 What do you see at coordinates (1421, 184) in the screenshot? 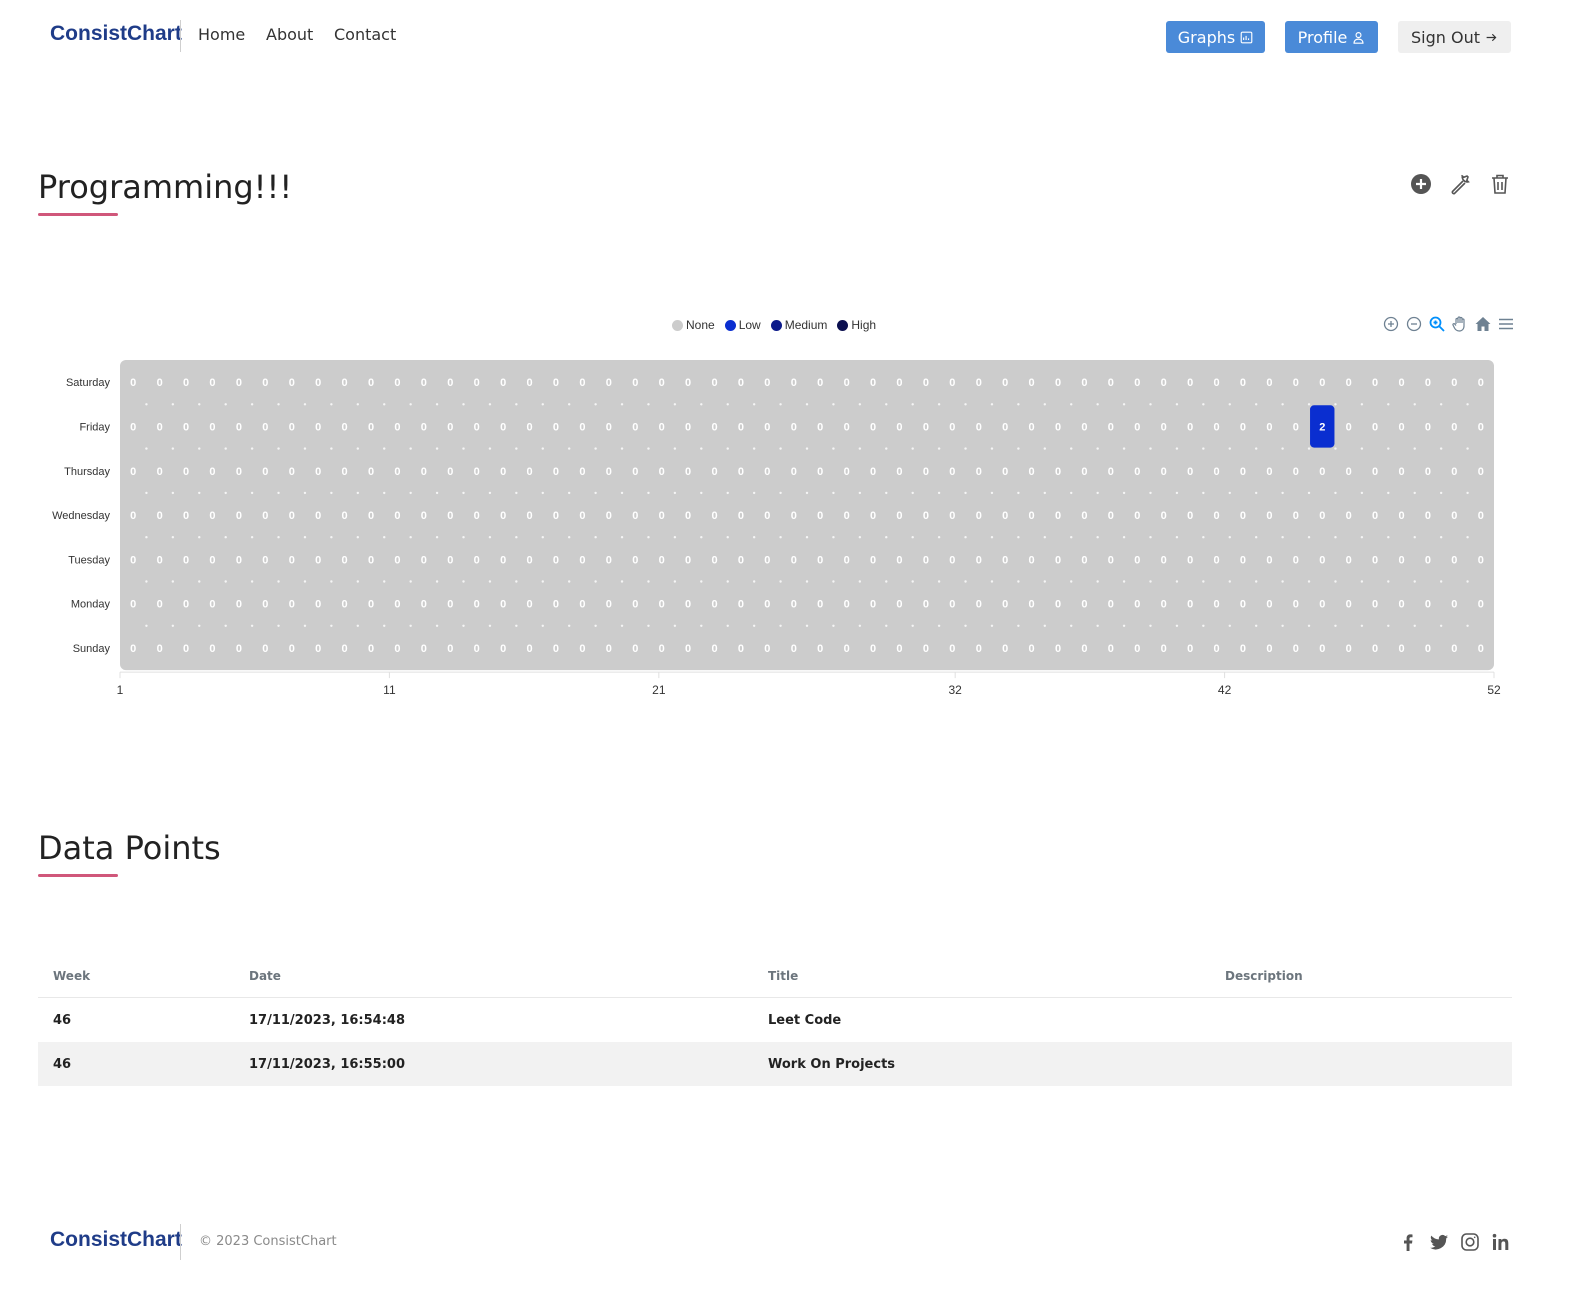
I see `add-icon` at bounding box center [1421, 184].